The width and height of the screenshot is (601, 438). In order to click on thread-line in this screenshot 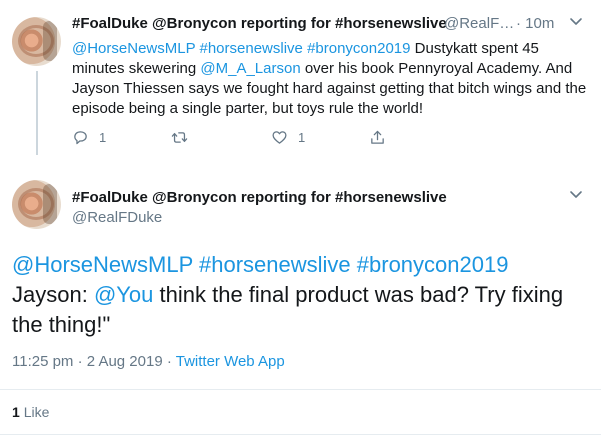, I will do `click(37, 113)`.